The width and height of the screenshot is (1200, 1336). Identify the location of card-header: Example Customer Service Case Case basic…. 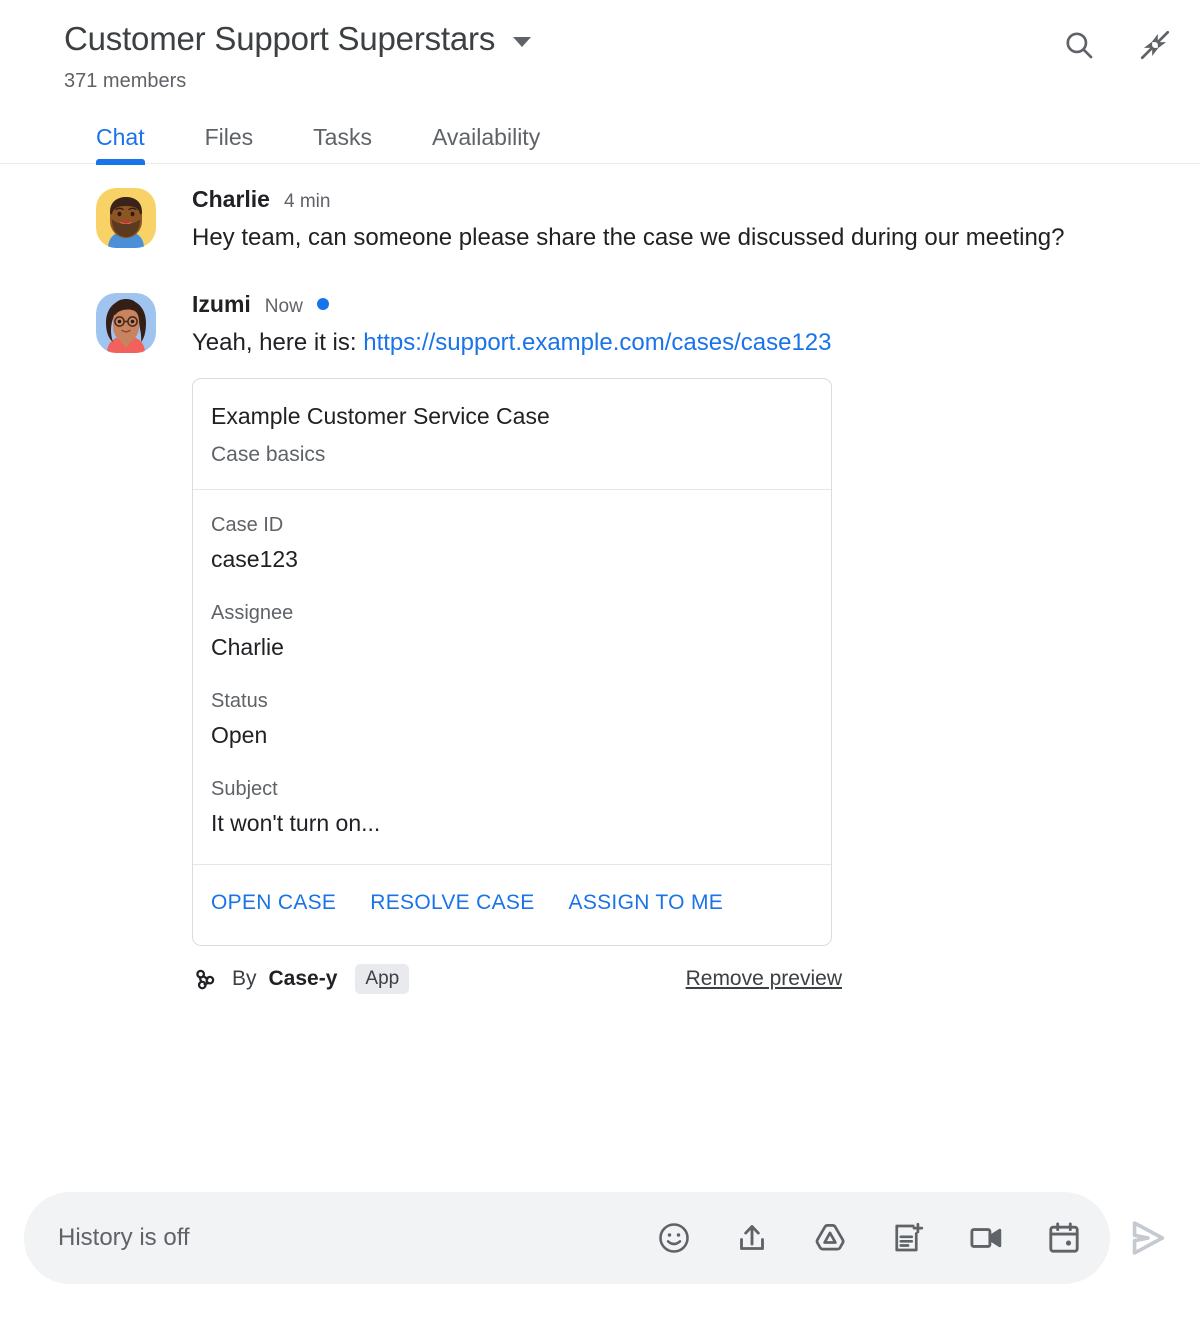
(512, 434).